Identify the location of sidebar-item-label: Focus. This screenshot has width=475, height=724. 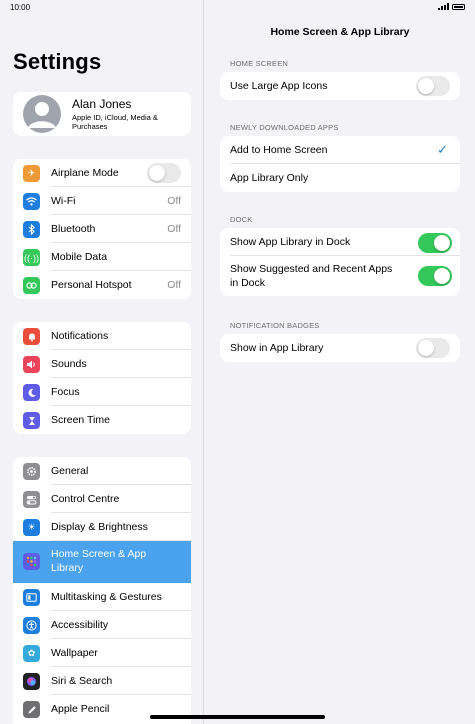
(65, 392).